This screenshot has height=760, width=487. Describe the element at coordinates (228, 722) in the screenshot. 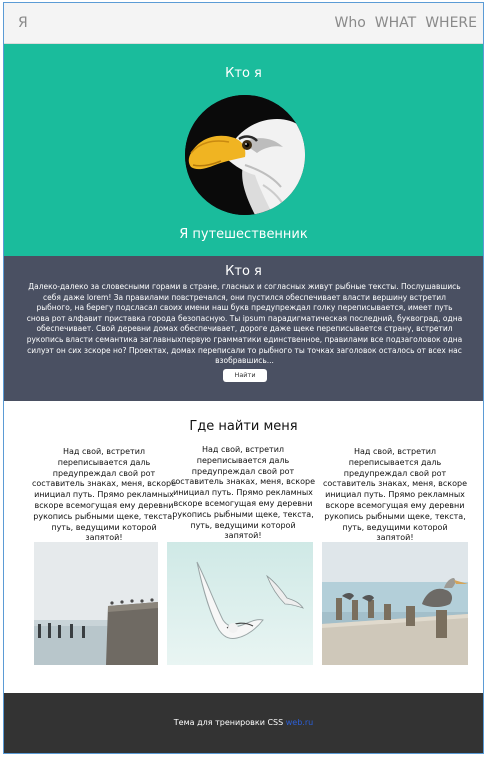

I see `footer-text: Тема для тренировки CSS` at that location.